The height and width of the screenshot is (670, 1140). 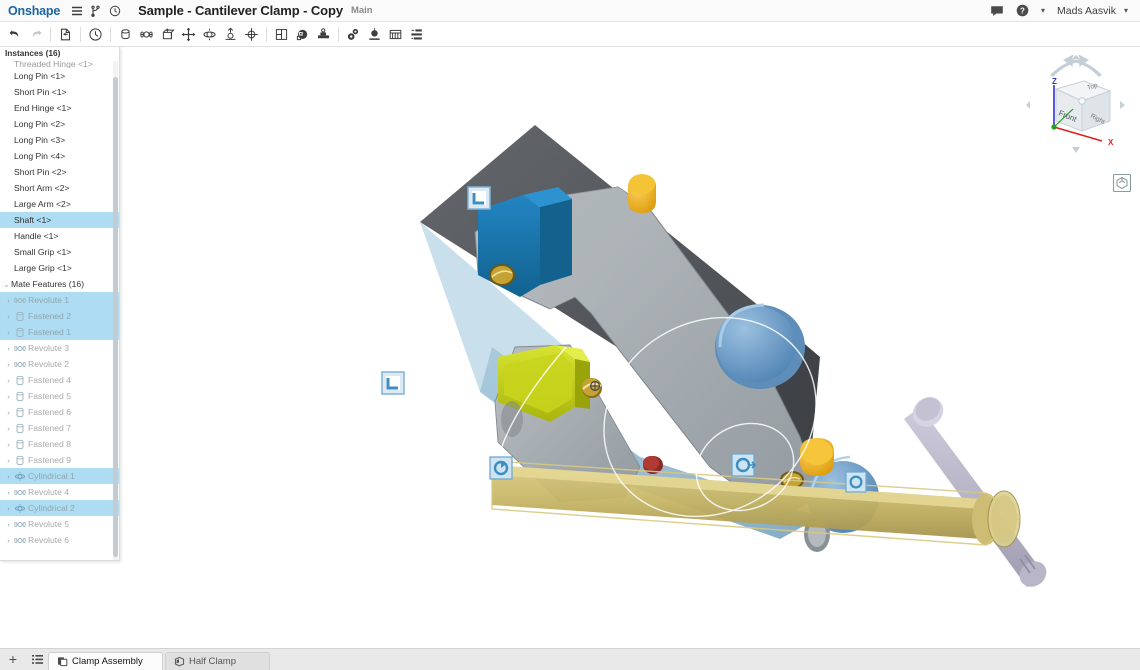 What do you see at coordinates (59, 188) in the screenshot?
I see `list-item-instance: Short Arm <2>` at bounding box center [59, 188].